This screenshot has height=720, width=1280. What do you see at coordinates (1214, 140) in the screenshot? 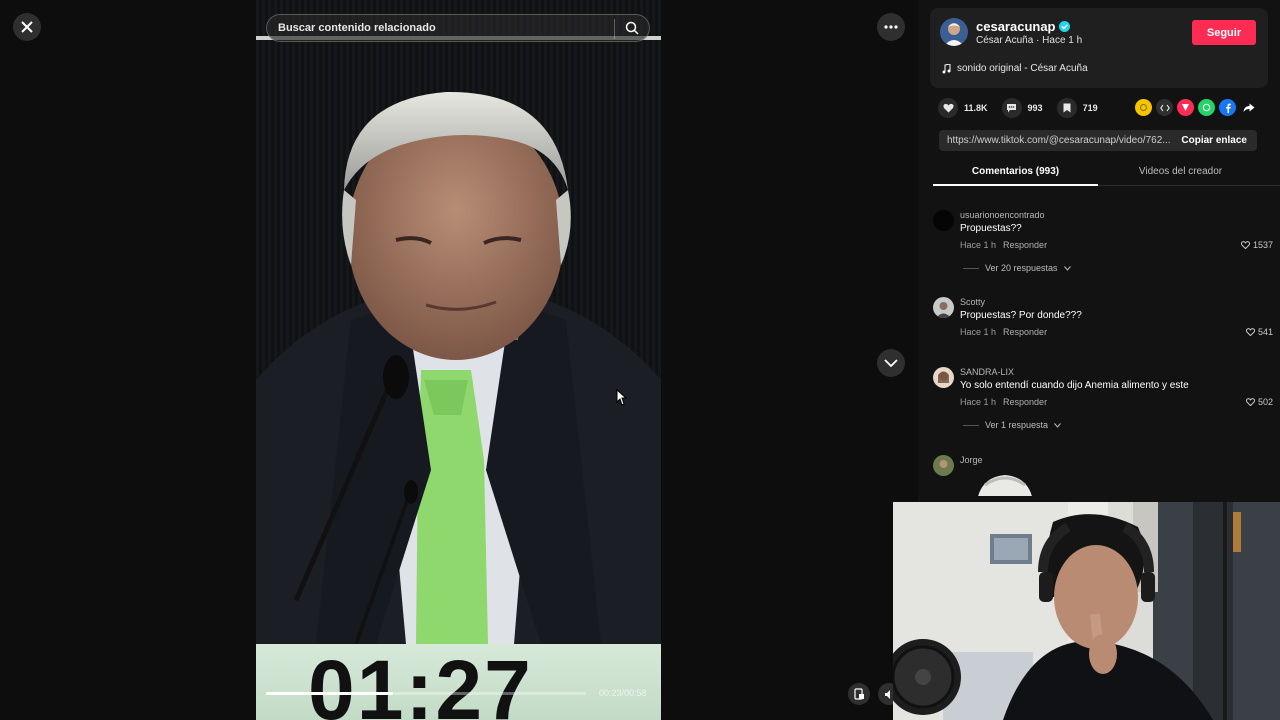
I see `copy-link-button: Copiar enlace` at bounding box center [1214, 140].